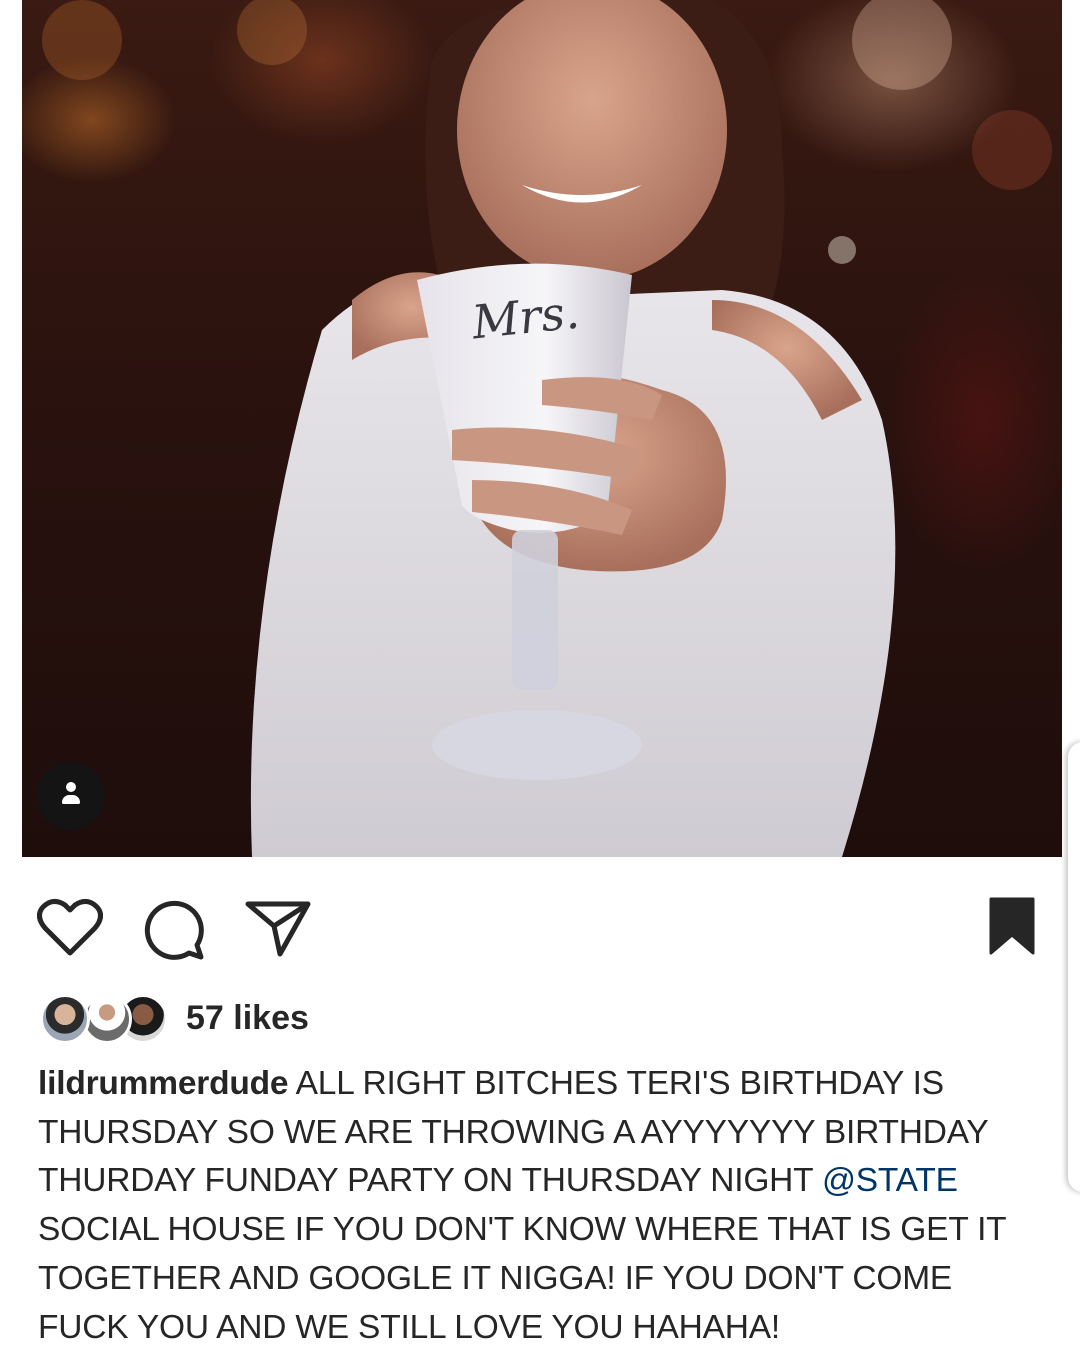 This screenshot has height=1350, width=1080. I want to click on caption-mention-link: @STATE, so click(890, 1180).